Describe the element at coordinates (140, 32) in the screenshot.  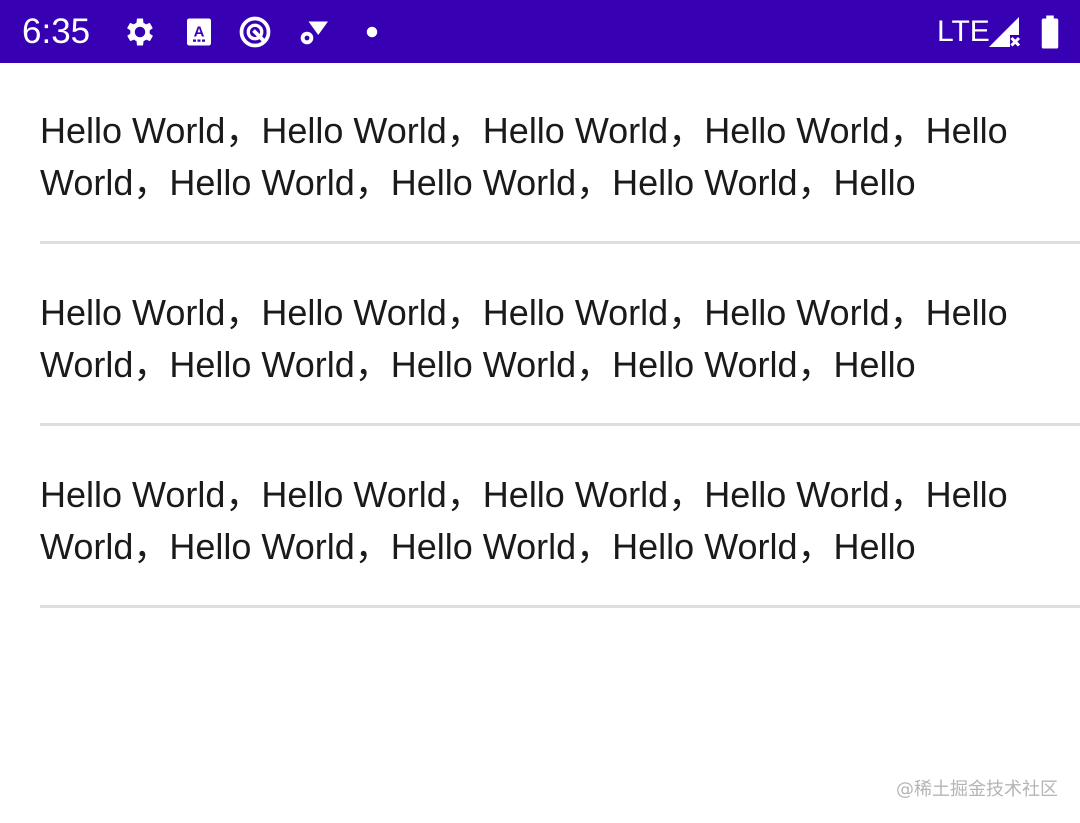
I see `gear-icon` at that location.